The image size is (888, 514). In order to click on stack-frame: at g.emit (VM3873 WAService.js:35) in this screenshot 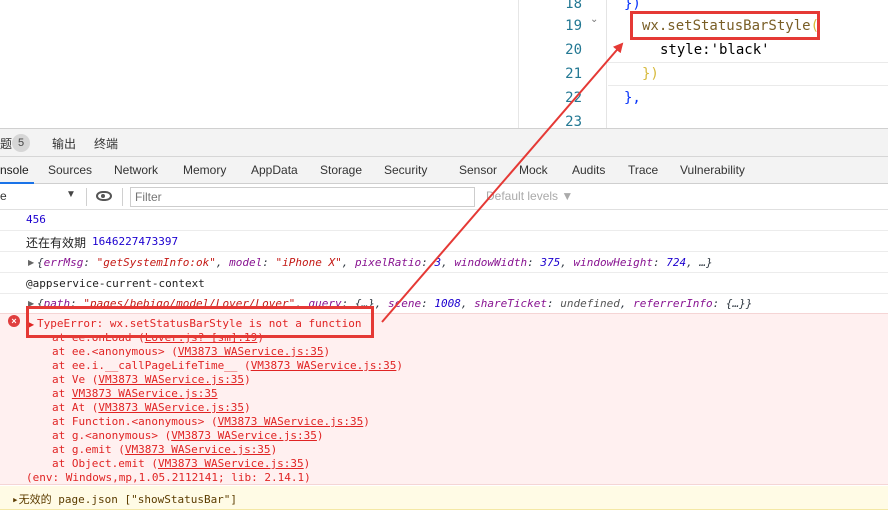, I will do `click(164, 450)`.